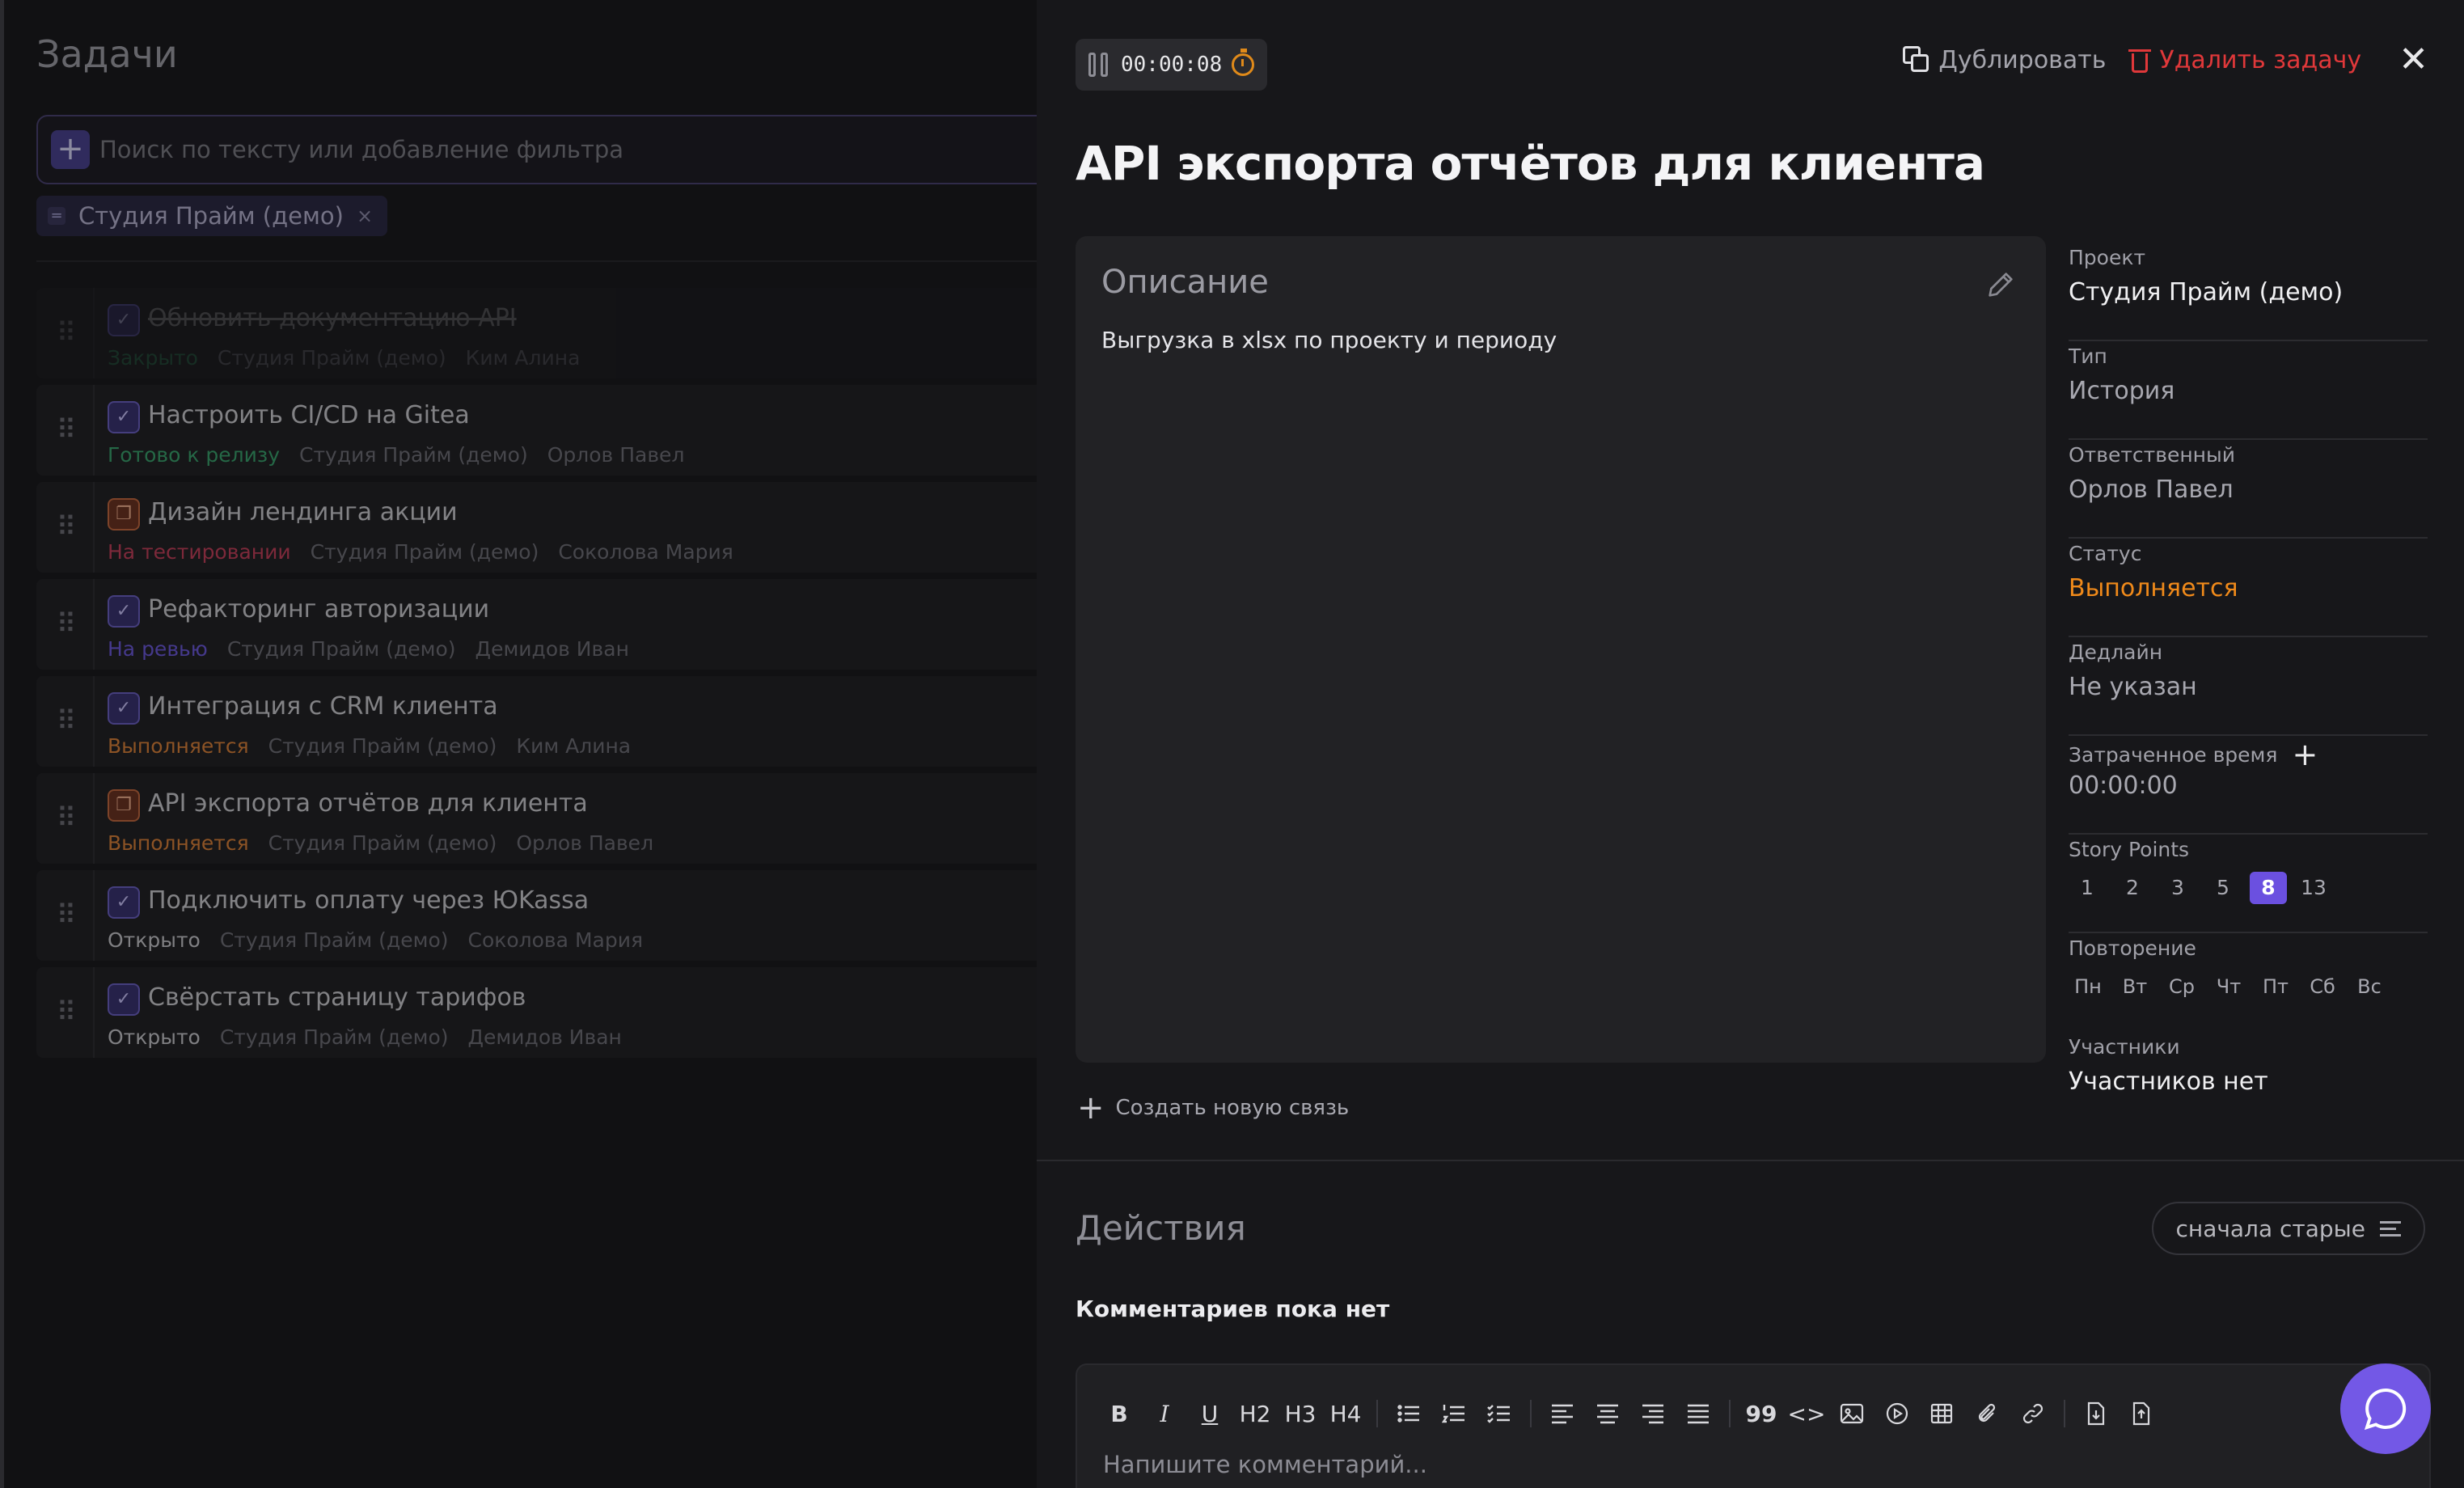 Image resolution: width=2464 pixels, height=1488 pixels. What do you see at coordinates (2260, 59) in the screenshot?
I see `delete-label: Удалить задачу` at bounding box center [2260, 59].